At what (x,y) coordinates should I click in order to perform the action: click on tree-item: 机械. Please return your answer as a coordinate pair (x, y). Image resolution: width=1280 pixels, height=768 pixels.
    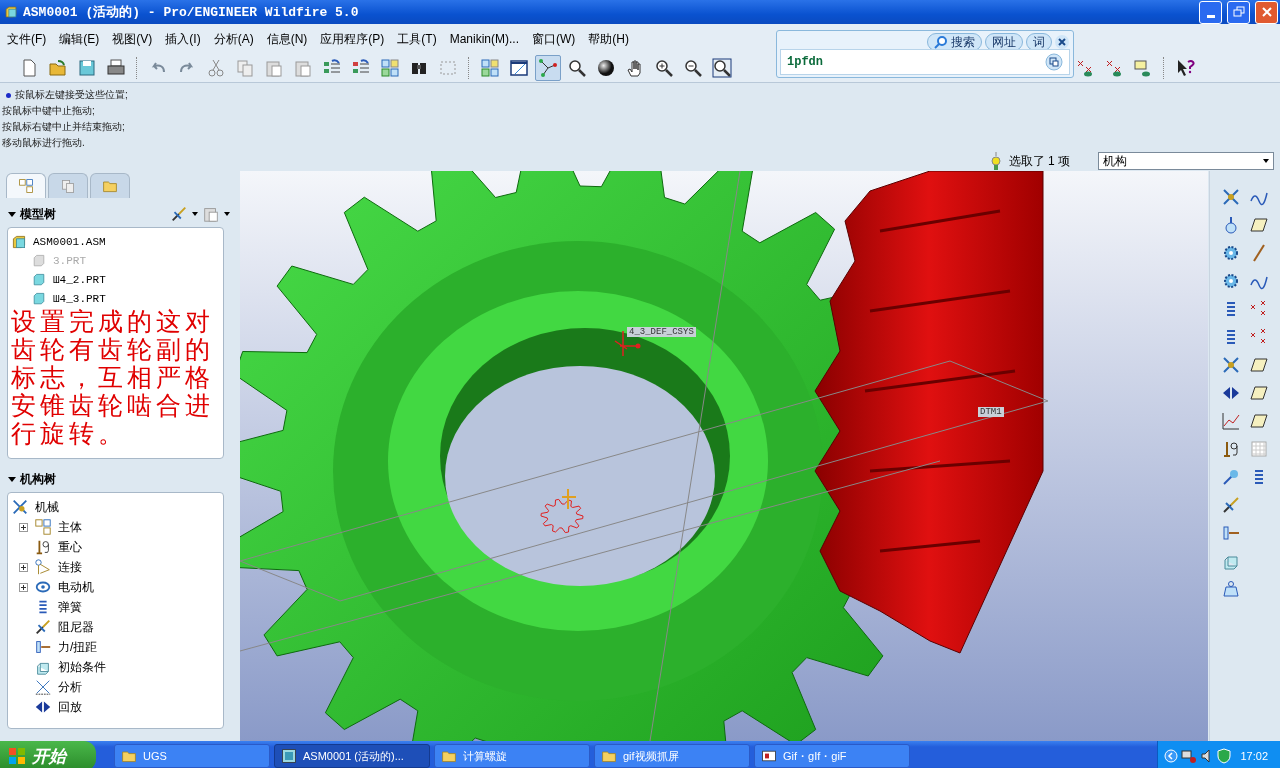
    Looking at the image, I should click on (47, 507).